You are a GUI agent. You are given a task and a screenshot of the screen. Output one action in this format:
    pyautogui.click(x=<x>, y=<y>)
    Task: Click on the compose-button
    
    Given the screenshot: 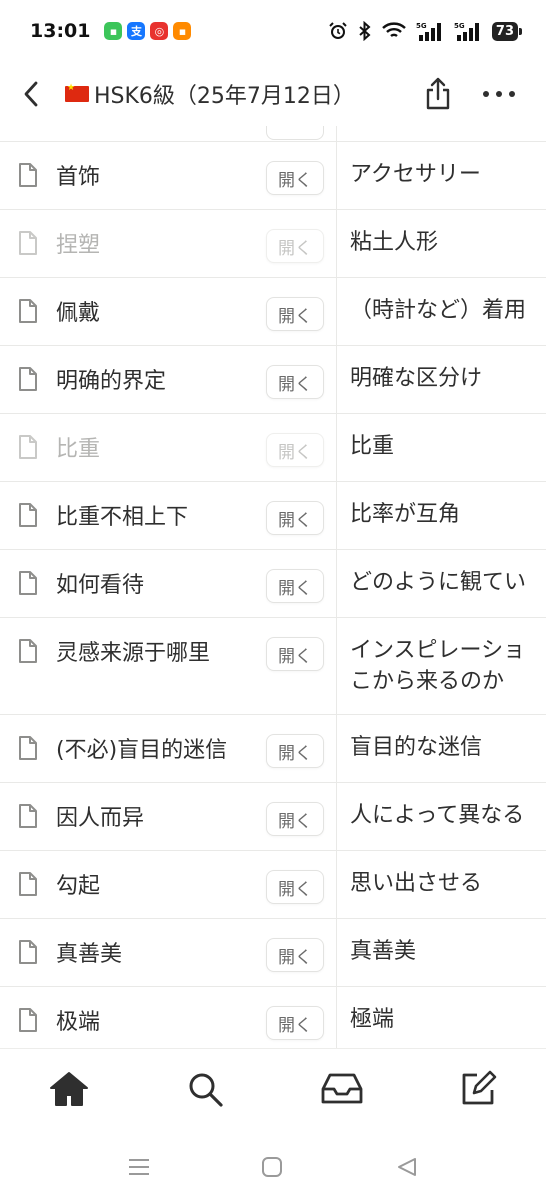 What is the action you would take?
    pyautogui.click(x=478, y=1089)
    